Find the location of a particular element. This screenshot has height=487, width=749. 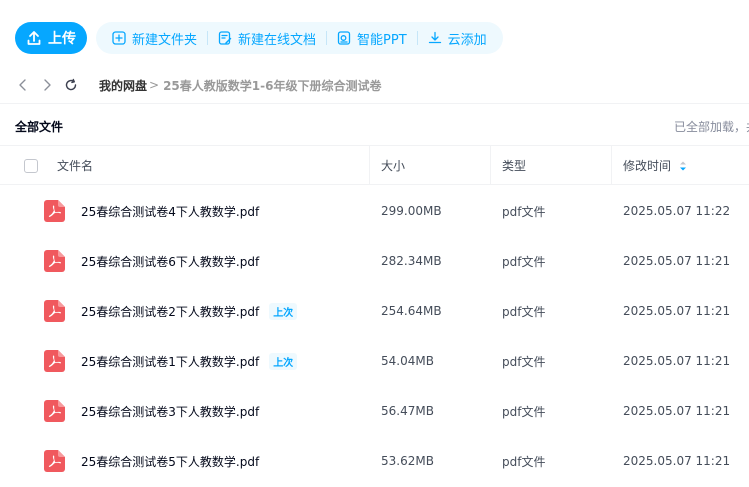

action-group: 新建文件夹 新建在线文档 智能PPT 云添加 is located at coordinates (299, 38).